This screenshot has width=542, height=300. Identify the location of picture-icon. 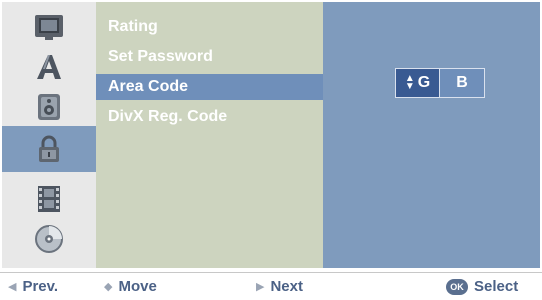
(49, 27).